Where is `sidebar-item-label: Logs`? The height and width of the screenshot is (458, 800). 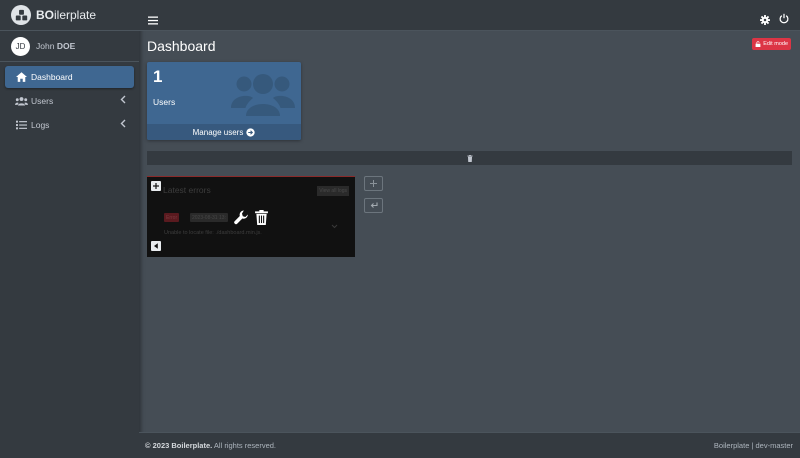
sidebar-item-label: Logs is located at coordinates (40, 125).